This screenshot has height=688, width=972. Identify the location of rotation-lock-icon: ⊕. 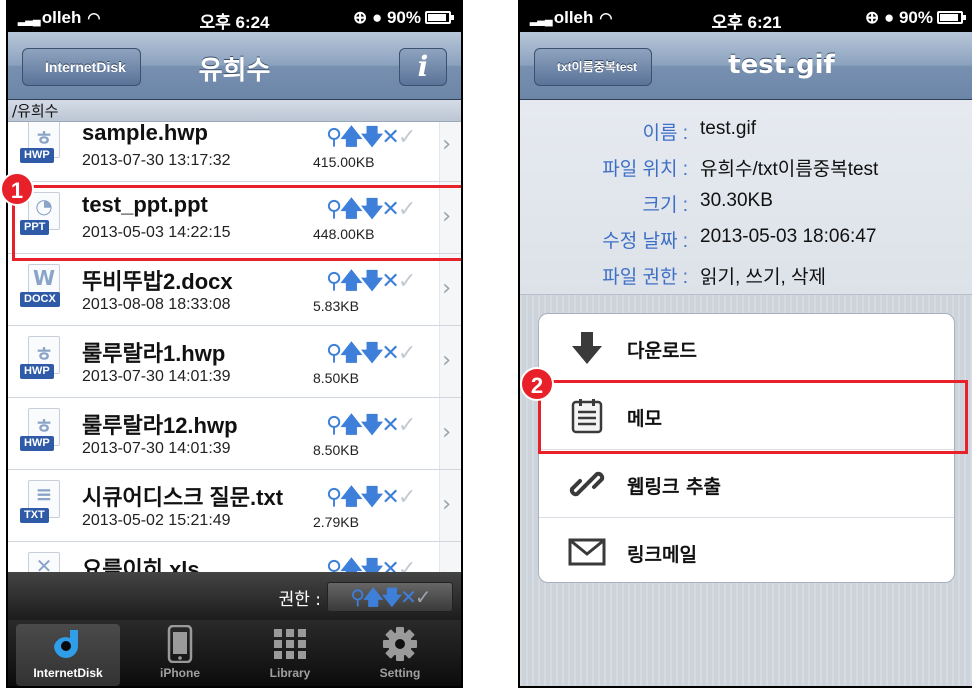
(872, 17).